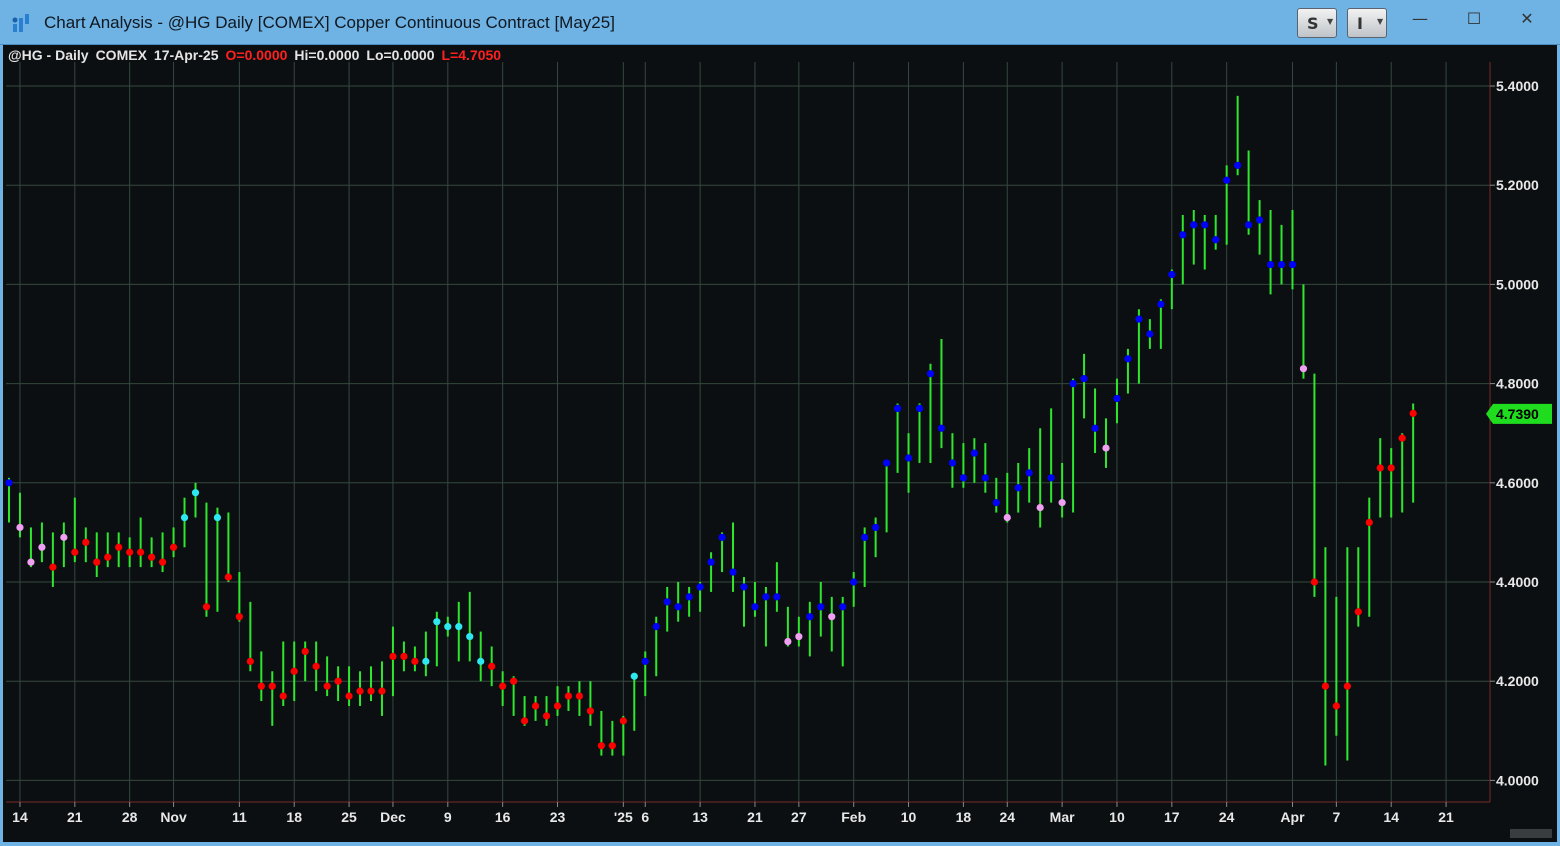 The height and width of the screenshot is (846, 1560). Describe the element at coordinates (700, 817) in the screenshot. I see `date-tick-label: 13` at that location.